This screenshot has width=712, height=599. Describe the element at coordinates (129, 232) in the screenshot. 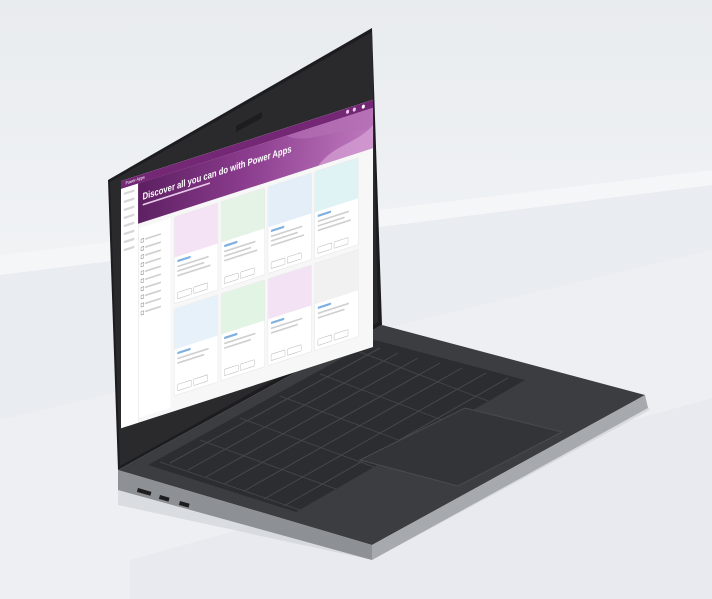

I see `nav-item-flows` at that location.